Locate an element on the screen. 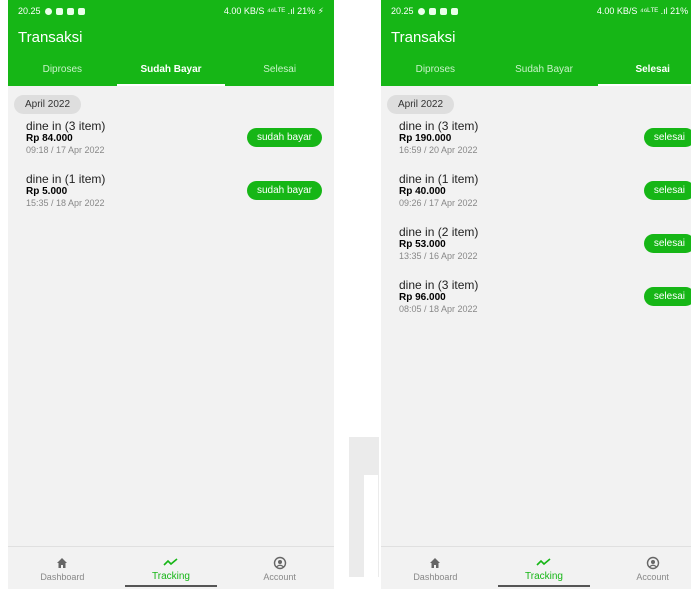  transaction-date: 09:26 / 17 Apr 2022 is located at coordinates (438, 203).